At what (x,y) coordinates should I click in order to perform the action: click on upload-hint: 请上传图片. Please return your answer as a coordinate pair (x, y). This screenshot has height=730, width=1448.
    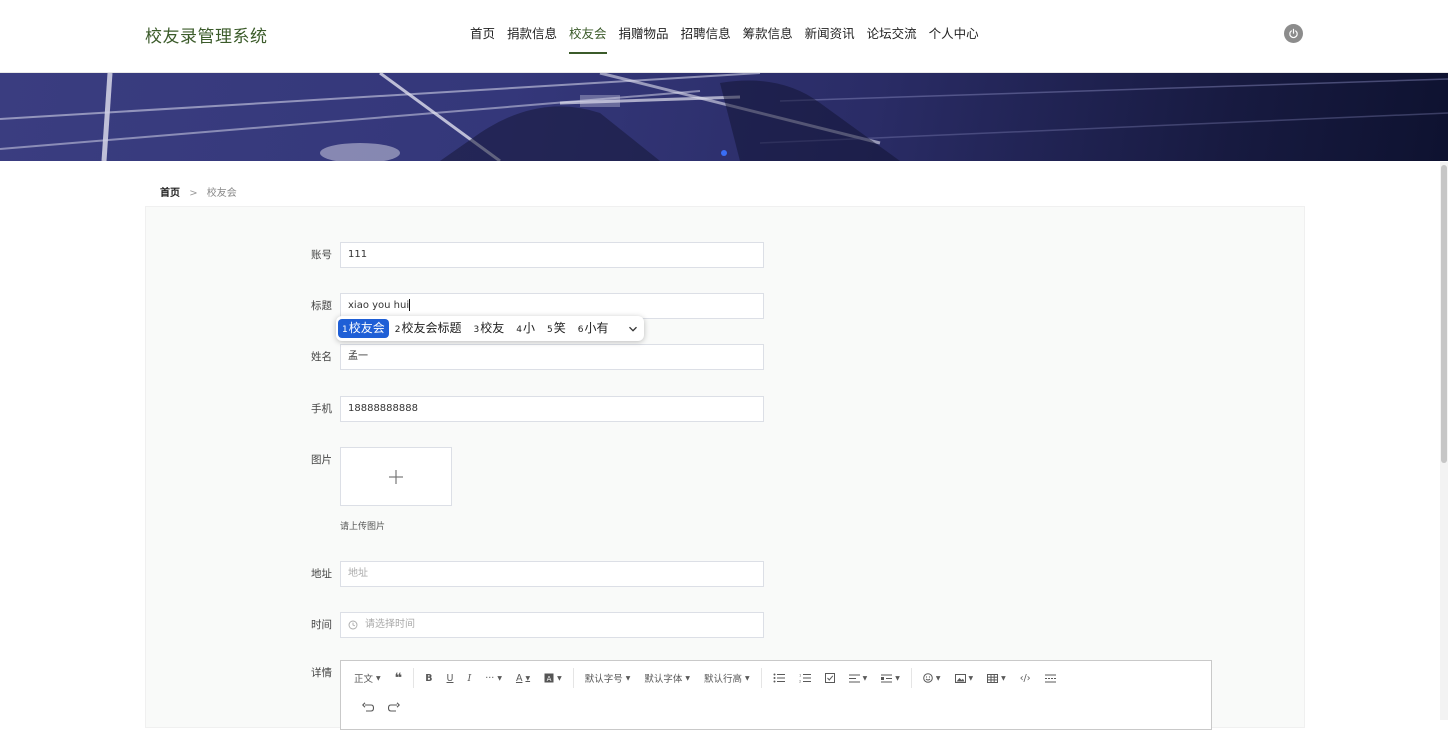
    Looking at the image, I should click on (363, 527).